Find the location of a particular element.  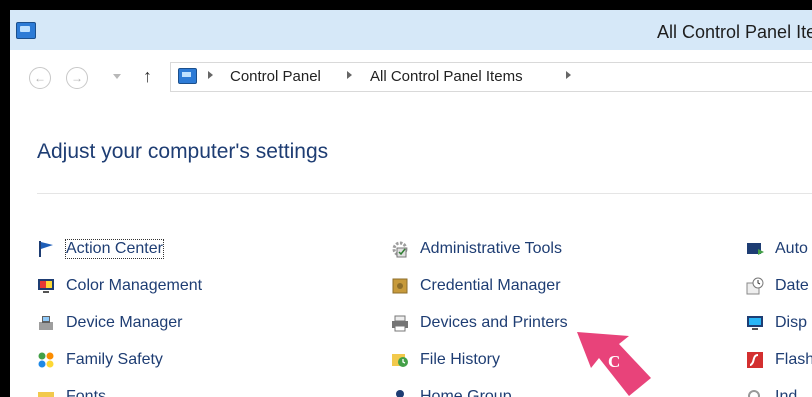

item-label: Devices and Printers is located at coordinates (494, 322).